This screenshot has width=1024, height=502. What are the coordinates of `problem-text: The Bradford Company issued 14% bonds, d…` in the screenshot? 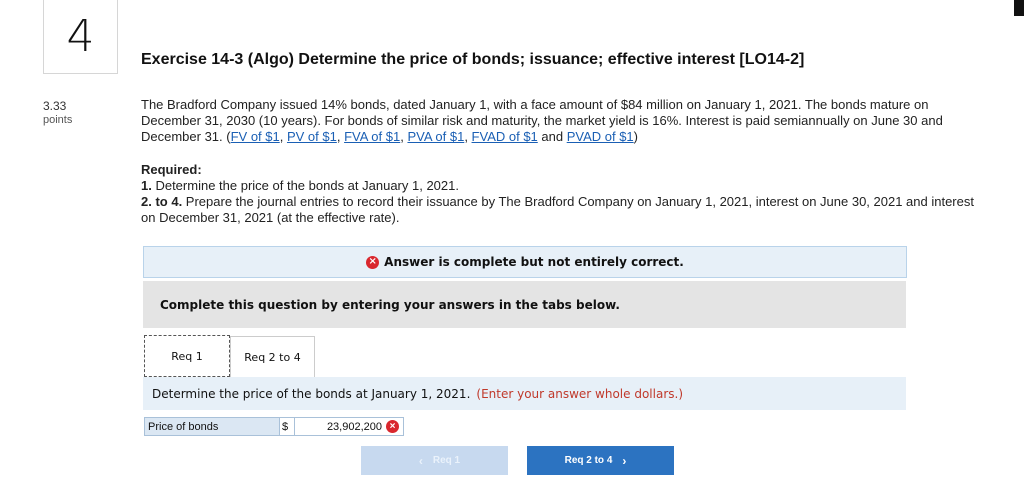 It's located at (566, 121).